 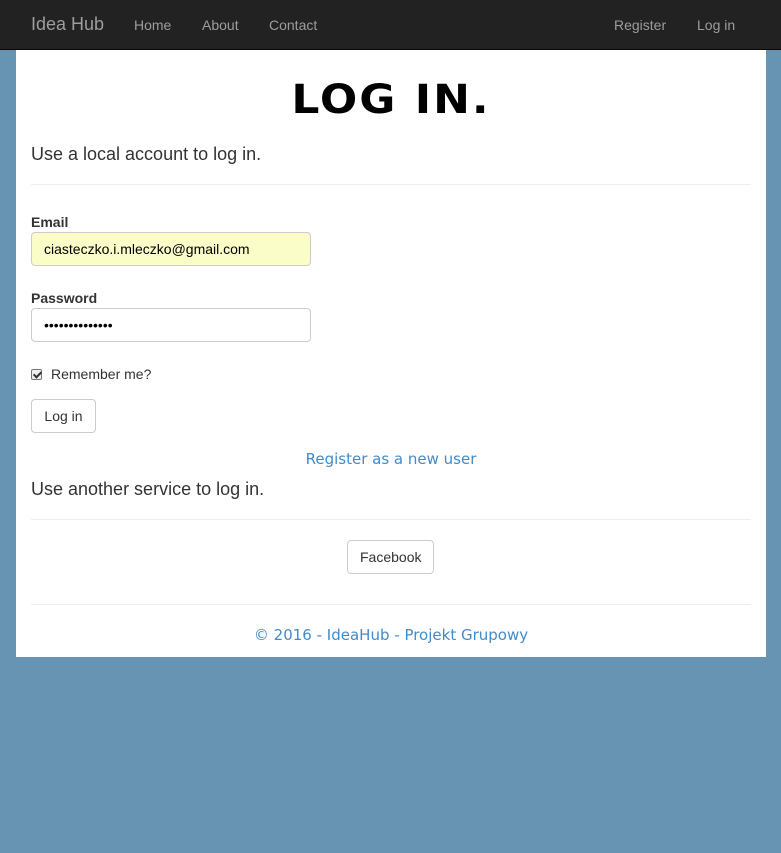 I want to click on footer: © 2016 - IdeaHub - Projekt Grupowy, so click(x=391, y=635).